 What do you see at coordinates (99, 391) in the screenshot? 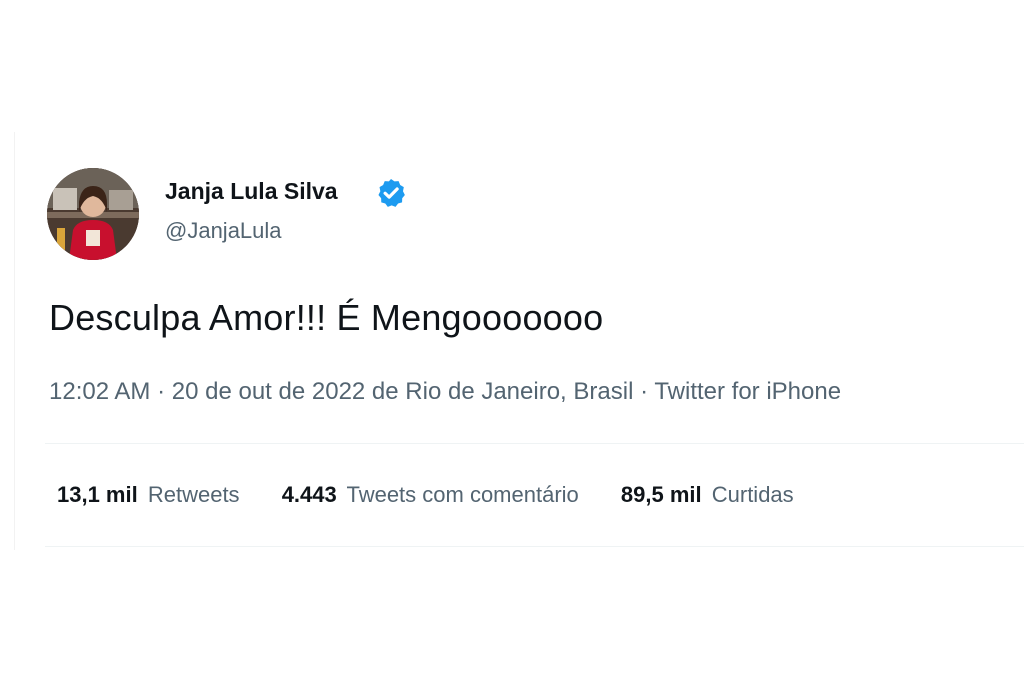
I see `tweet-time: 12:02 AM` at bounding box center [99, 391].